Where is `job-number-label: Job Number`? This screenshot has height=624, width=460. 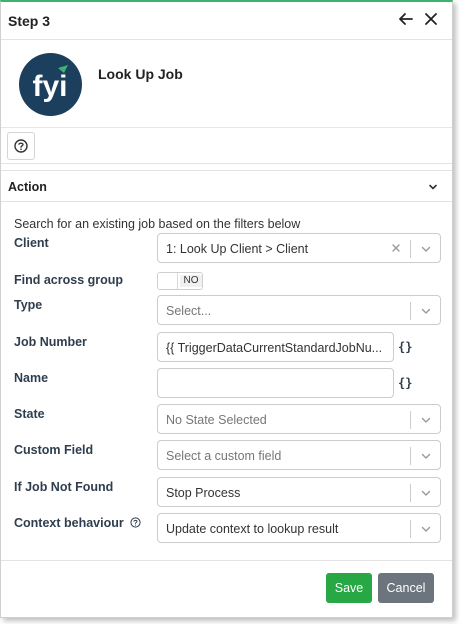 job-number-label: Job Number is located at coordinates (50, 342).